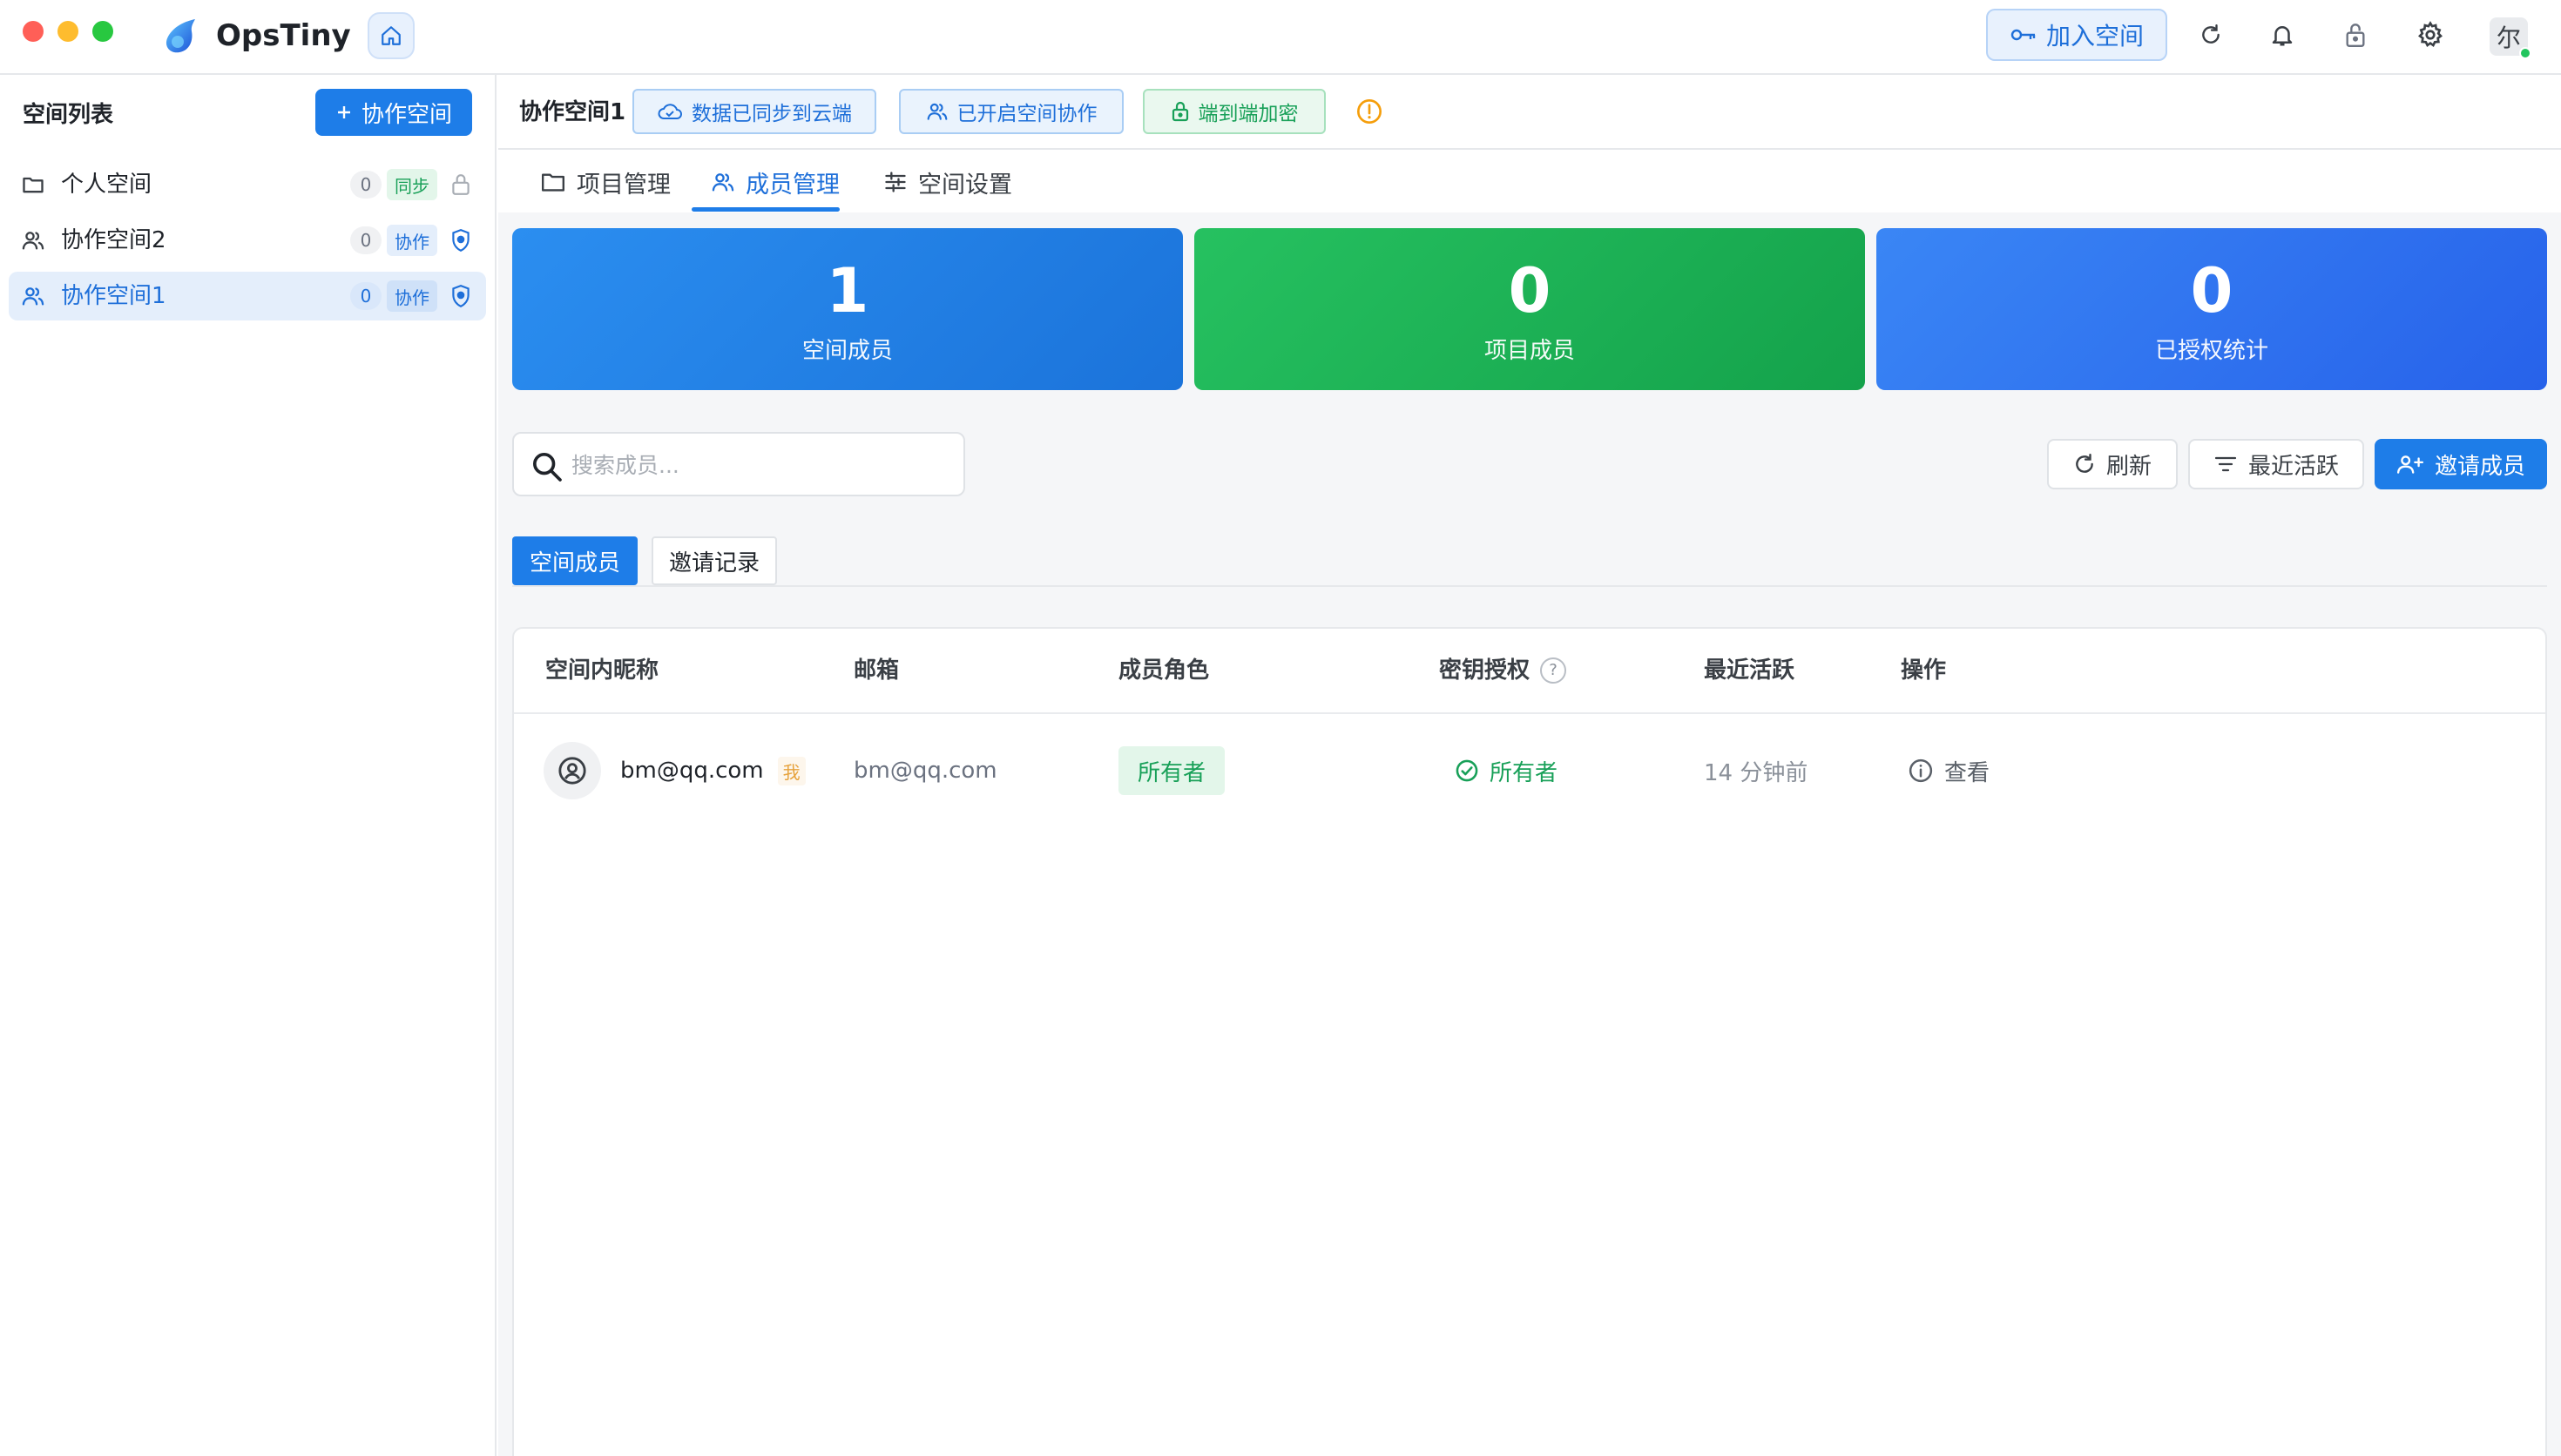  Describe the element at coordinates (1529, 350) in the screenshot. I see `stat-label: 项目成员` at that location.